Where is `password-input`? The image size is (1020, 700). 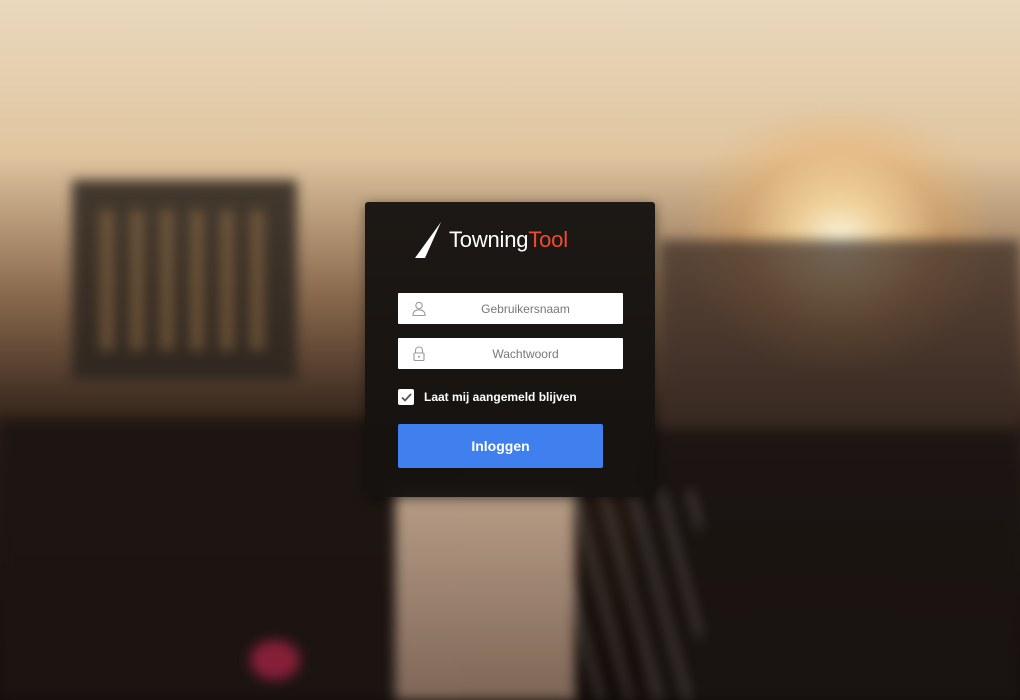
password-input is located at coordinates (510, 353).